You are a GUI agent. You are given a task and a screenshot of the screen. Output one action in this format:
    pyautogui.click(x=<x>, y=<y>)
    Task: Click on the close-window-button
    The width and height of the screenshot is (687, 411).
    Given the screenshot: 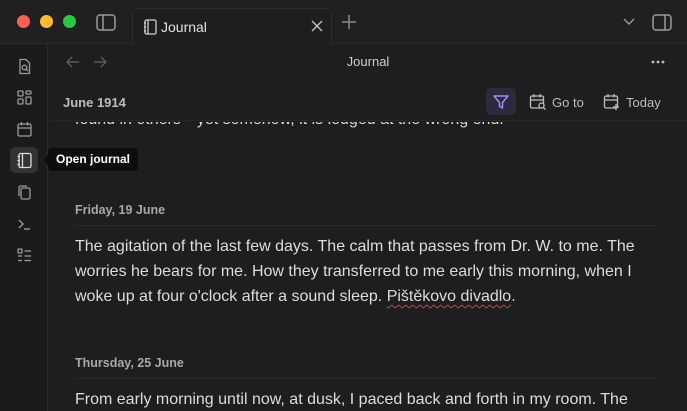 What is the action you would take?
    pyautogui.click(x=23, y=21)
    